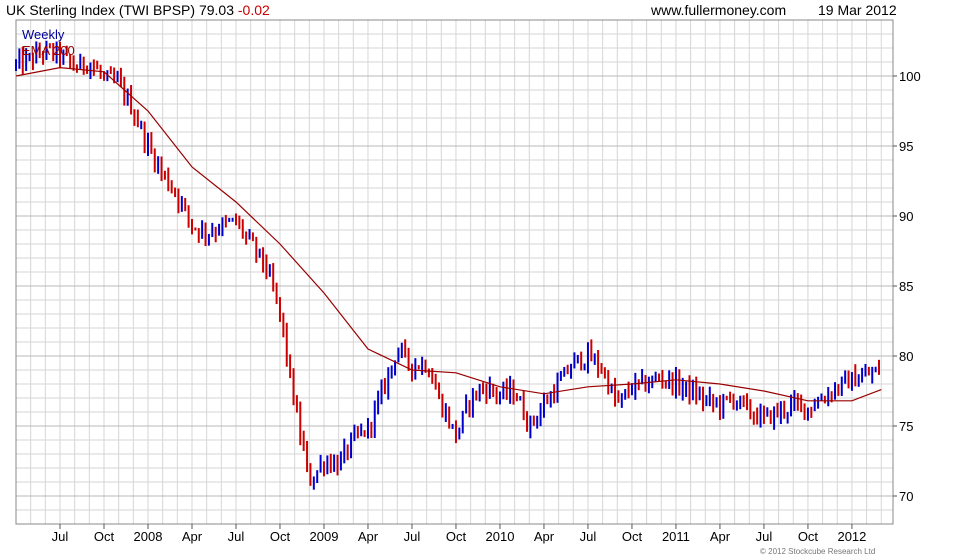 This screenshot has height=560, width=980. What do you see at coordinates (43, 34) in the screenshot?
I see `legend-period: Weekly` at bounding box center [43, 34].